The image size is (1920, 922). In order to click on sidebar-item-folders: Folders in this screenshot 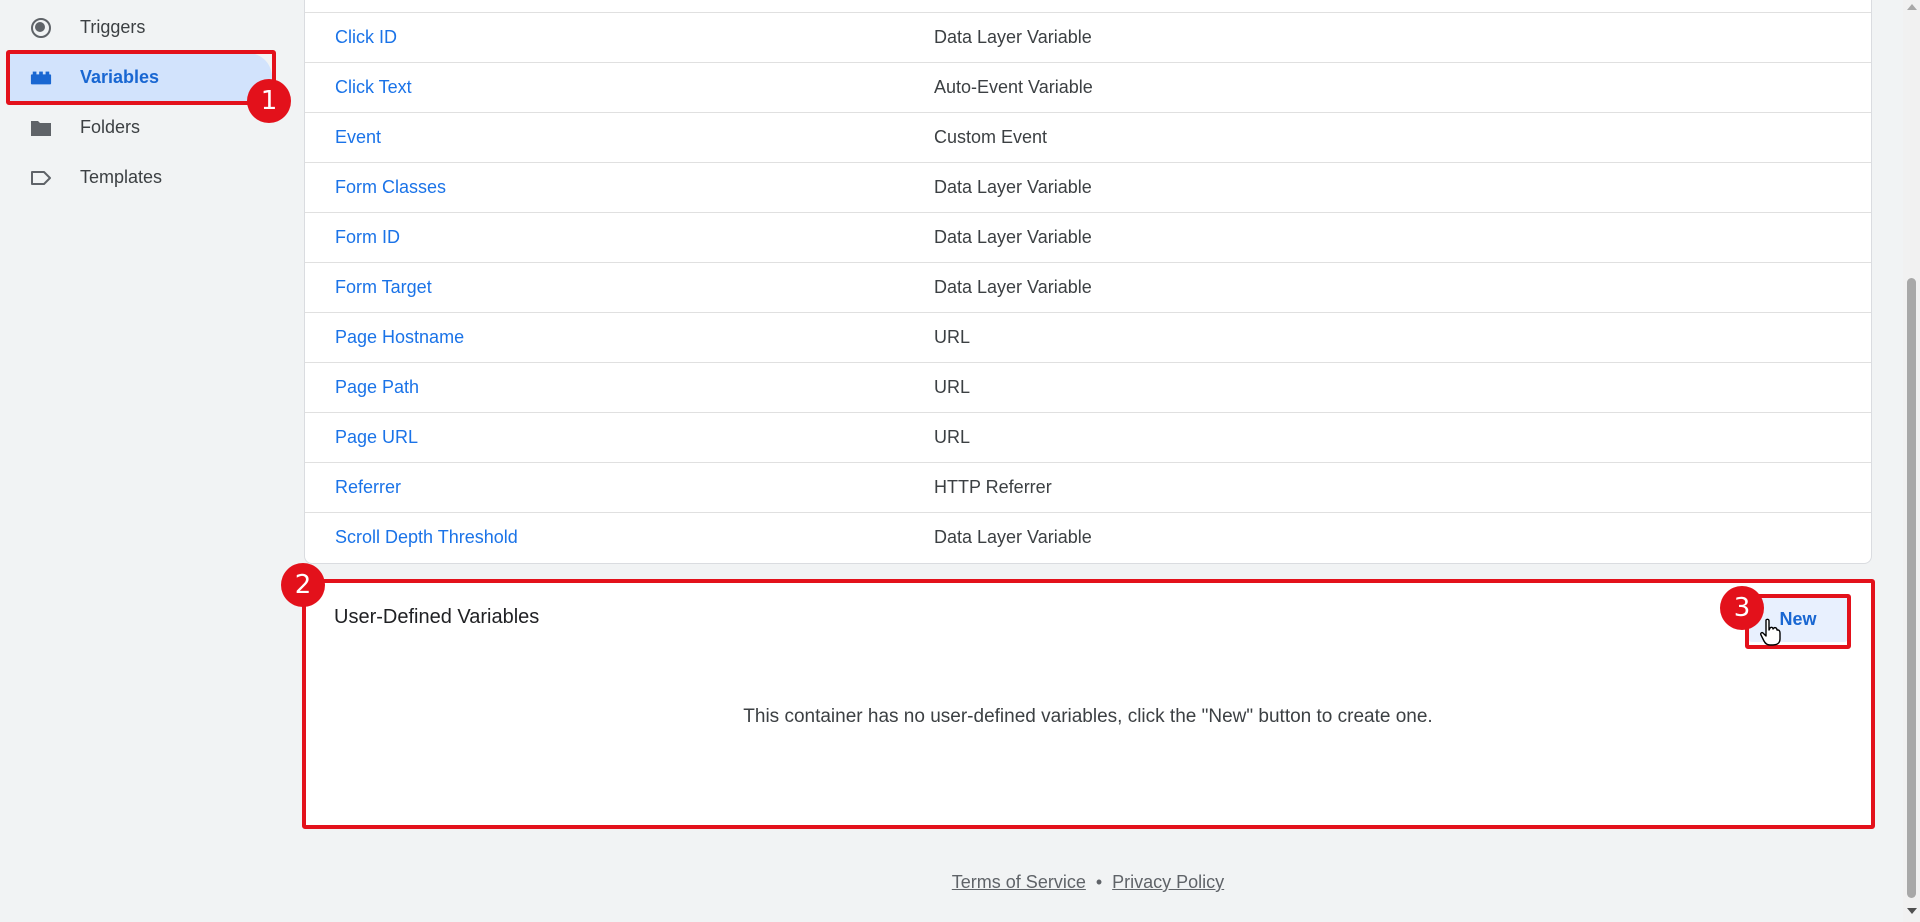, I will do `click(141, 127)`.